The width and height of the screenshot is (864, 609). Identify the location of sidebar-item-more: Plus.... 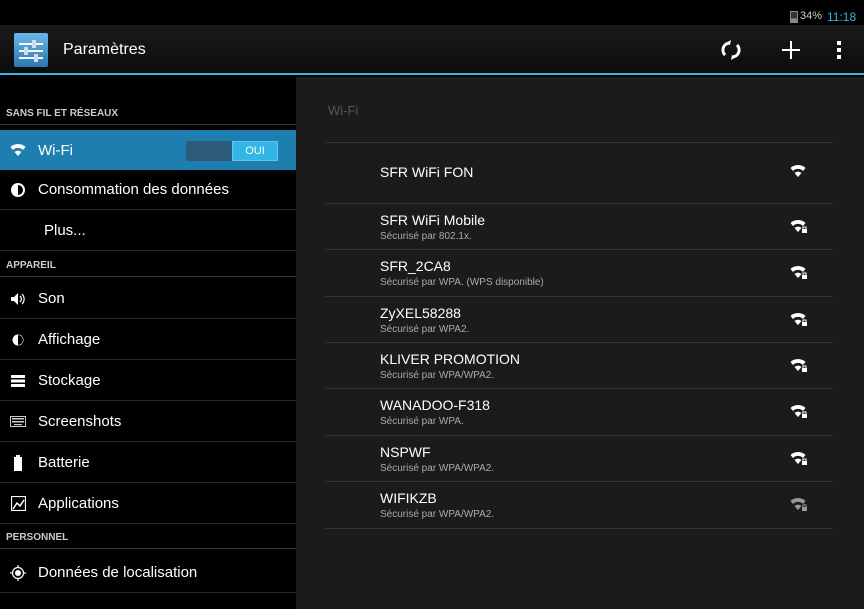
(148, 231).